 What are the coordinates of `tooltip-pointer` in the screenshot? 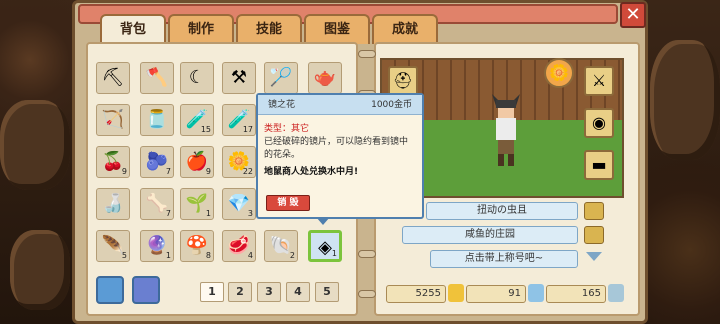 It's located at (323, 221).